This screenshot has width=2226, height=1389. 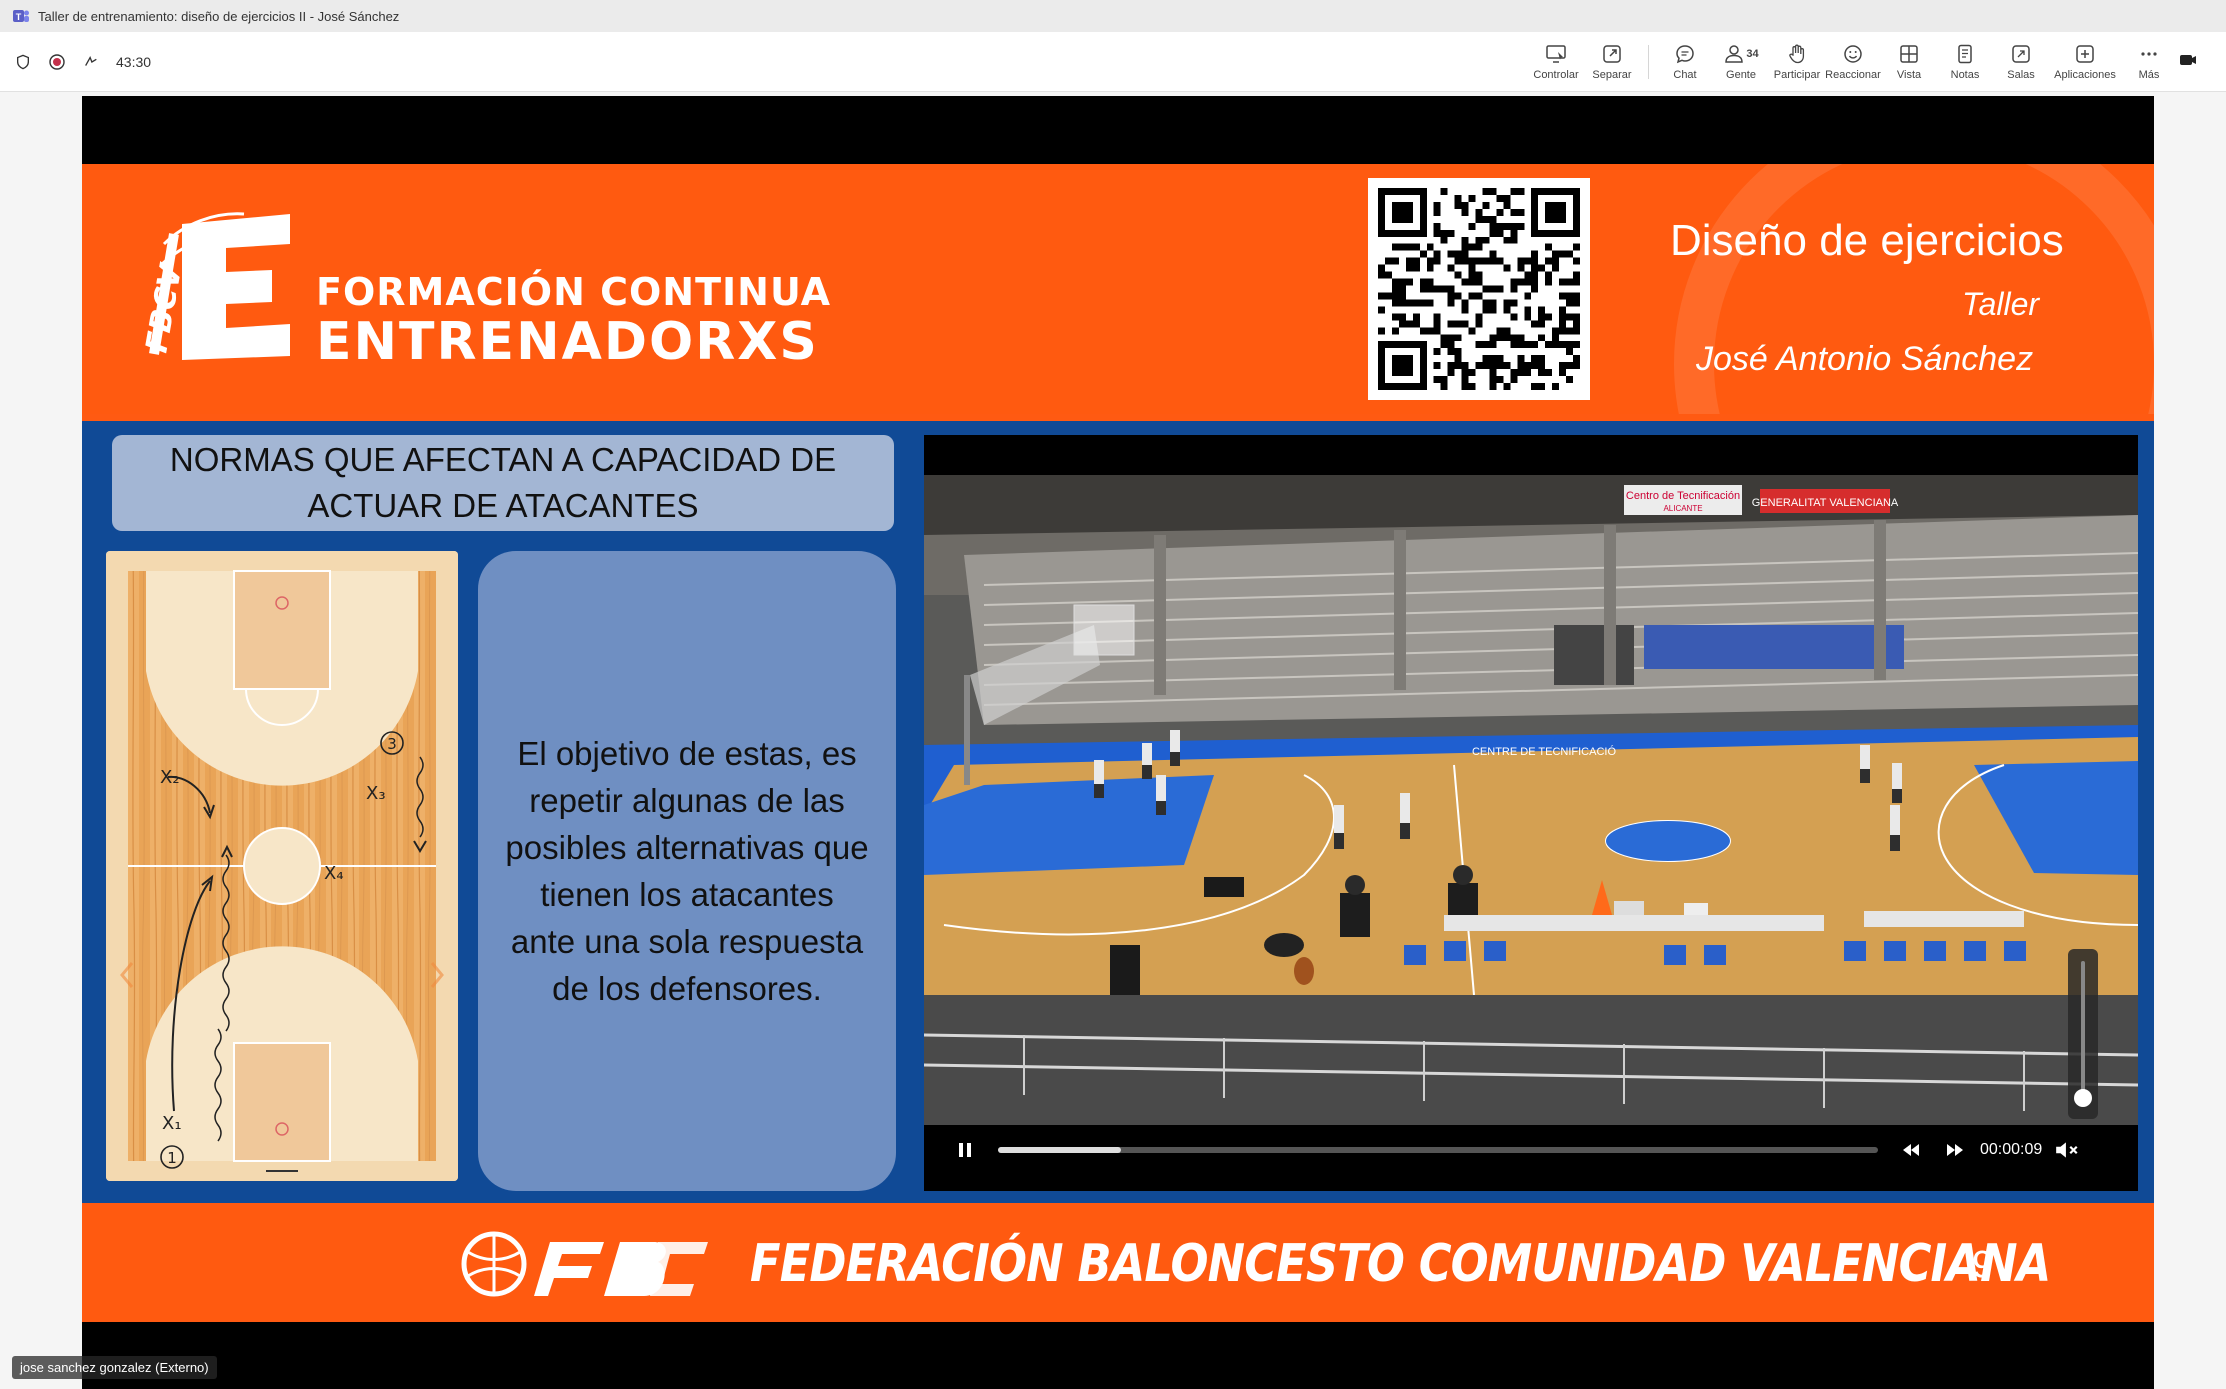 I want to click on chat-button: Chat, so click(x=1685, y=62).